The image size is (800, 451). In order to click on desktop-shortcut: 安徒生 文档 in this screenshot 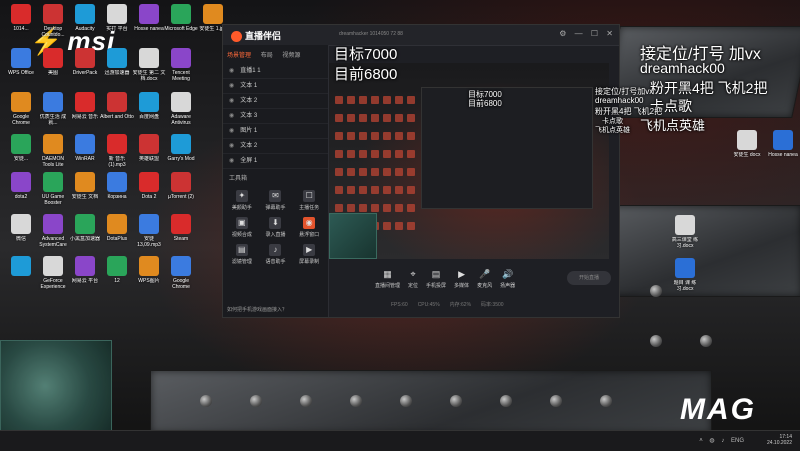, I will do `click(85, 186)`.